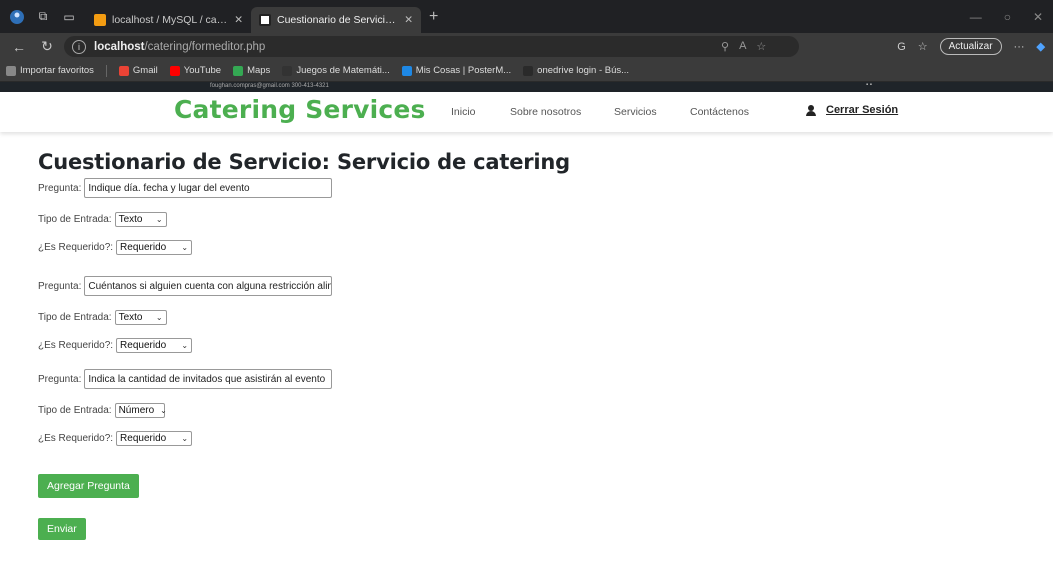 This screenshot has width=1053, height=572. I want to click on tab-actions-icon: ▭, so click(69, 17).